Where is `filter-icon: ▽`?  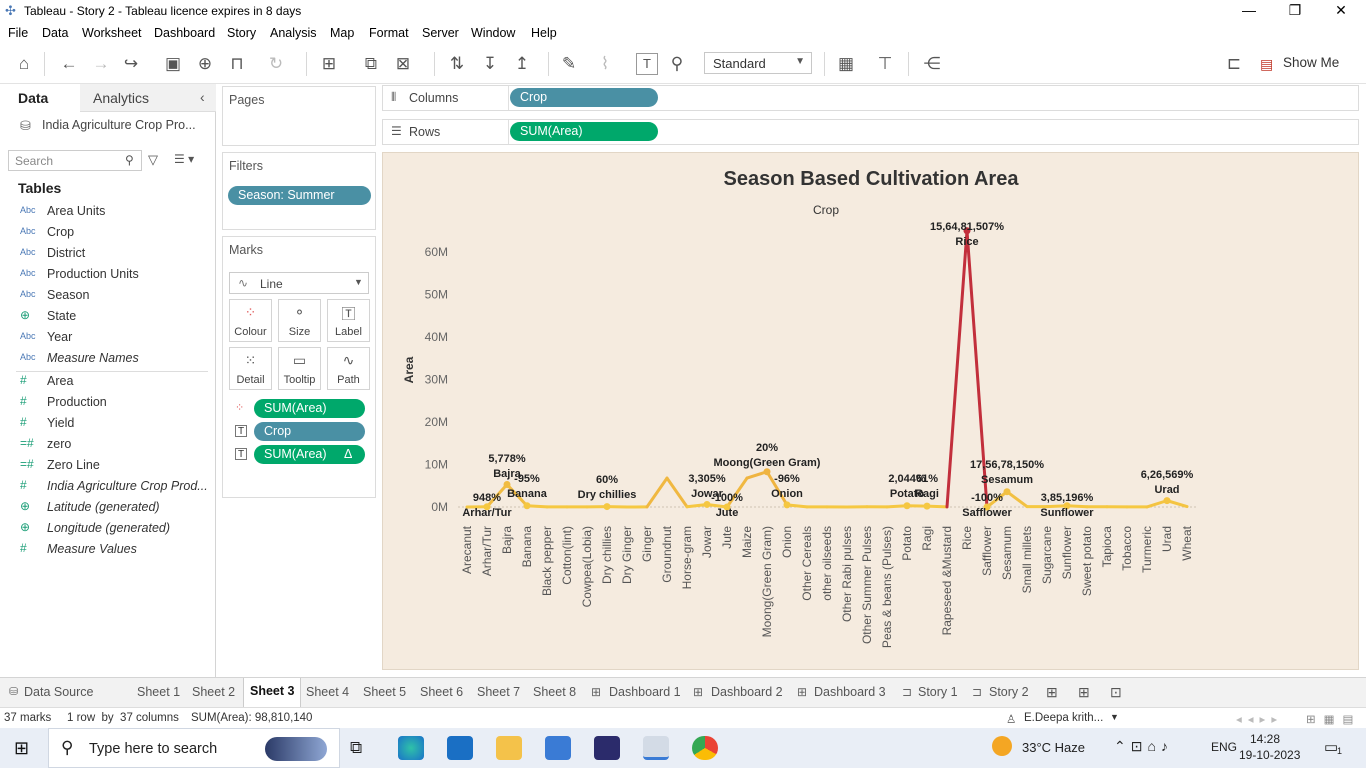 filter-icon: ▽ is located at coordinates (153, 160).